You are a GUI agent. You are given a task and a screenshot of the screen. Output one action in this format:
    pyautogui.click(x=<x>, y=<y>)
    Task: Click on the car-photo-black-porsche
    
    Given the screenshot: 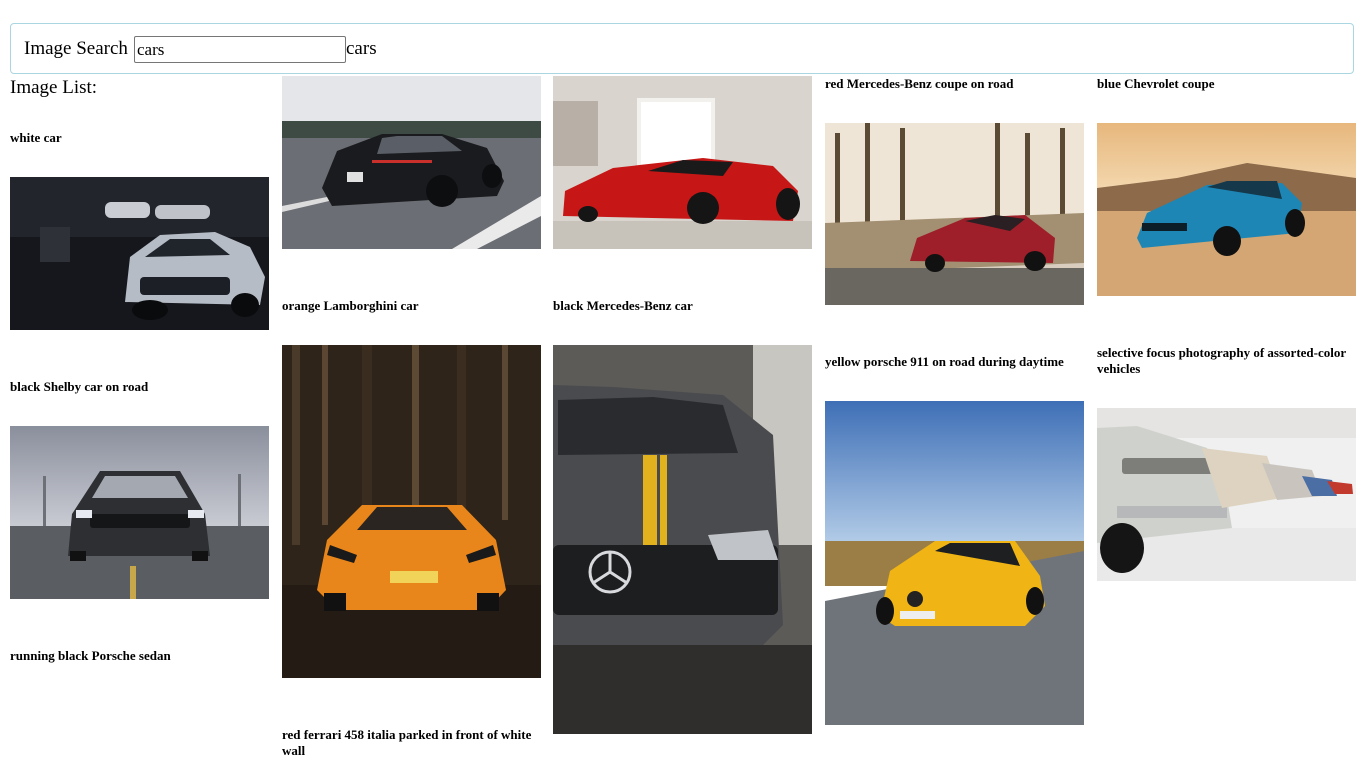 What is the action you would take?
    pyautogui.click(x=411, y=162)
    